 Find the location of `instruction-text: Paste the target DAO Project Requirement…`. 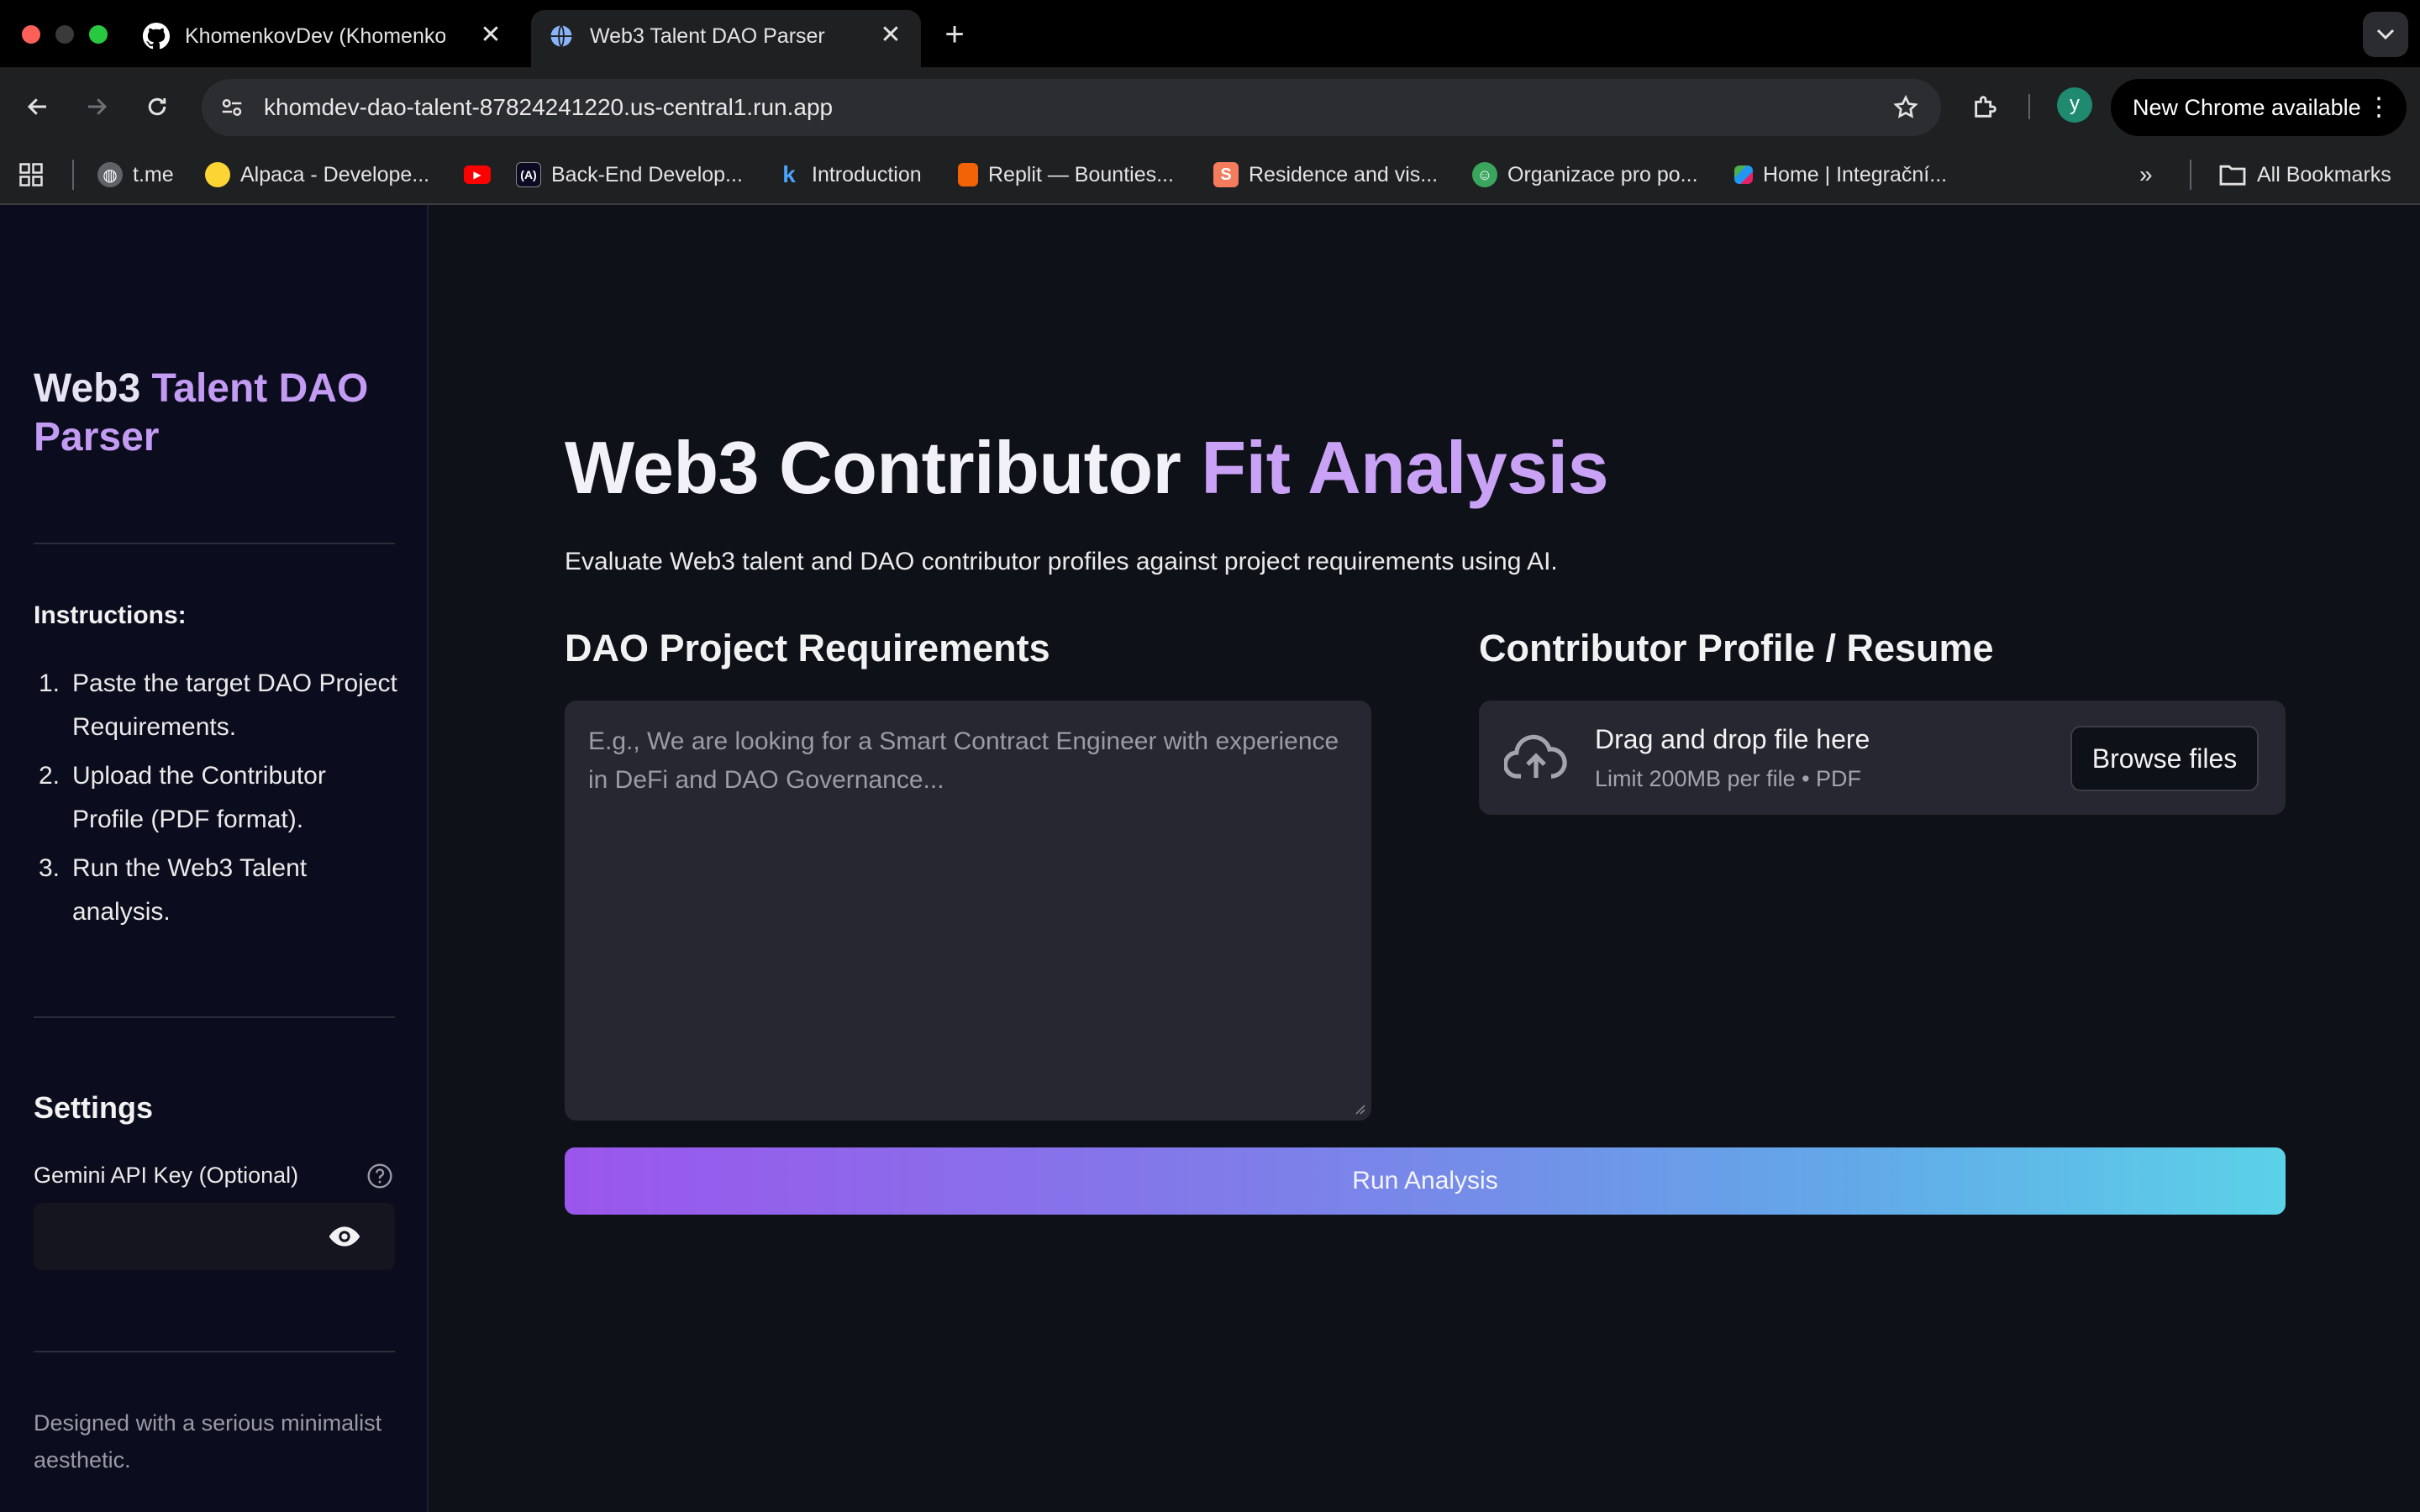

instruction-text: Paste the target DAO Project Requirement… is located at coordinates (234, 705).